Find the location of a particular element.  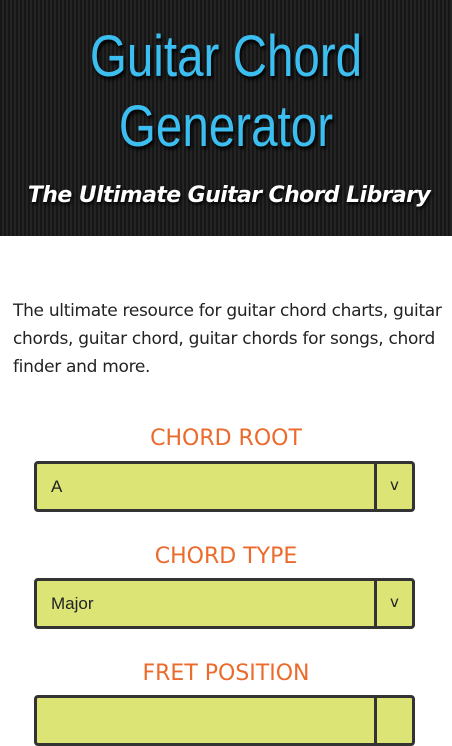

chord-root-label: CHORD ROOT is located at coordinates (226, 438).